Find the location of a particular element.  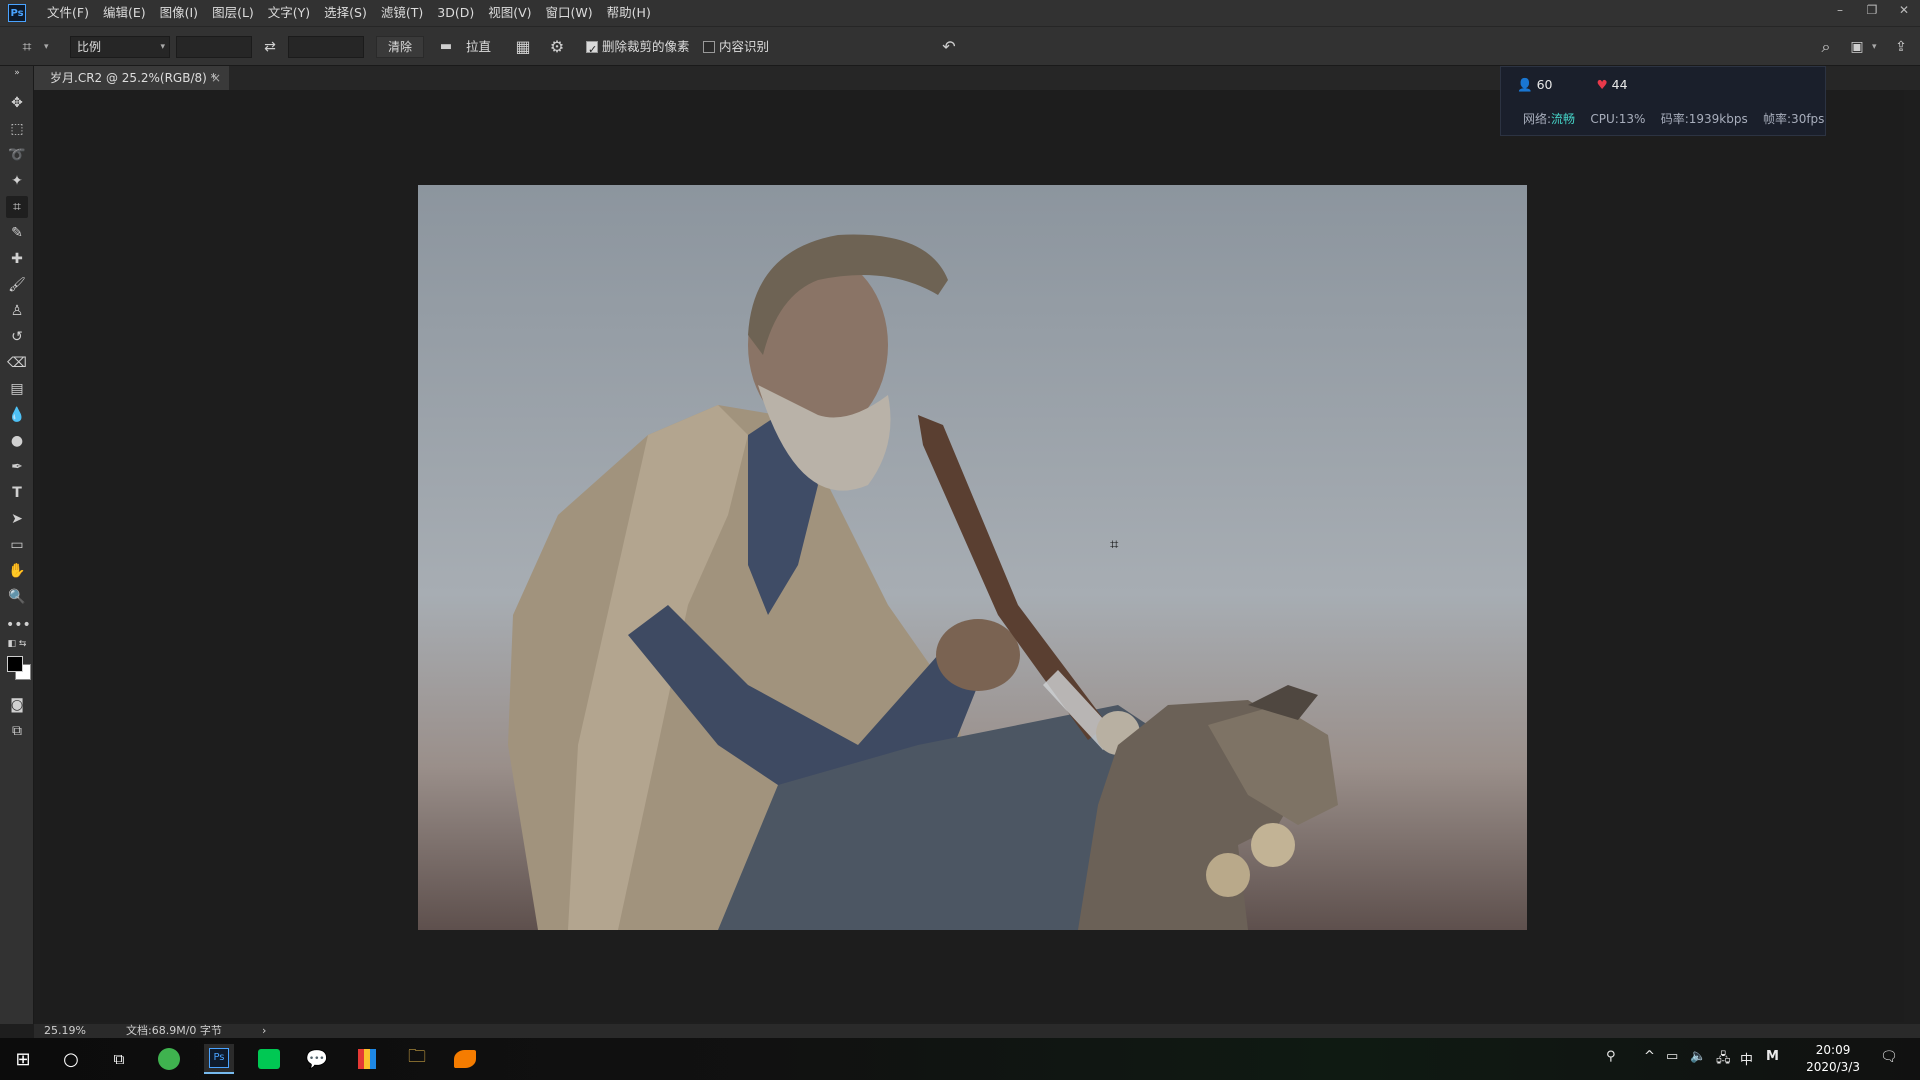

ime-indicator: 中 is located at coordinates (1746, 1058).